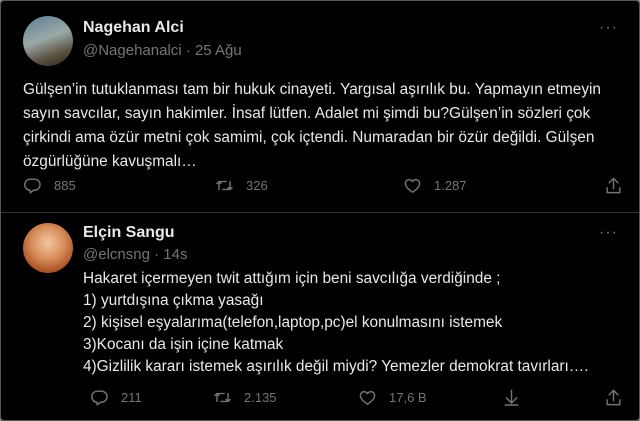 The width and height of the screenshot is (640, 421). What do you see at coordinates (129, 233) in the screenshot?
I see `author-name: Elçin Sangu` at bounding box center [129, 233].